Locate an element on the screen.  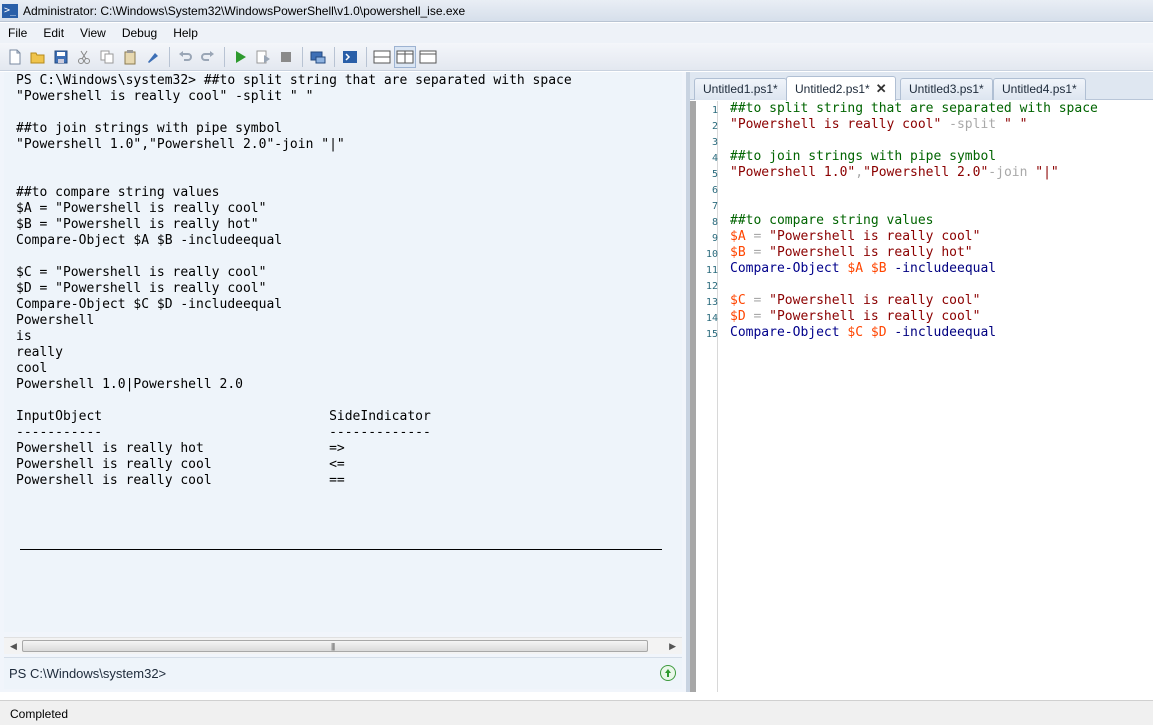
line-number: 15 is located at coordinates (711, 334).